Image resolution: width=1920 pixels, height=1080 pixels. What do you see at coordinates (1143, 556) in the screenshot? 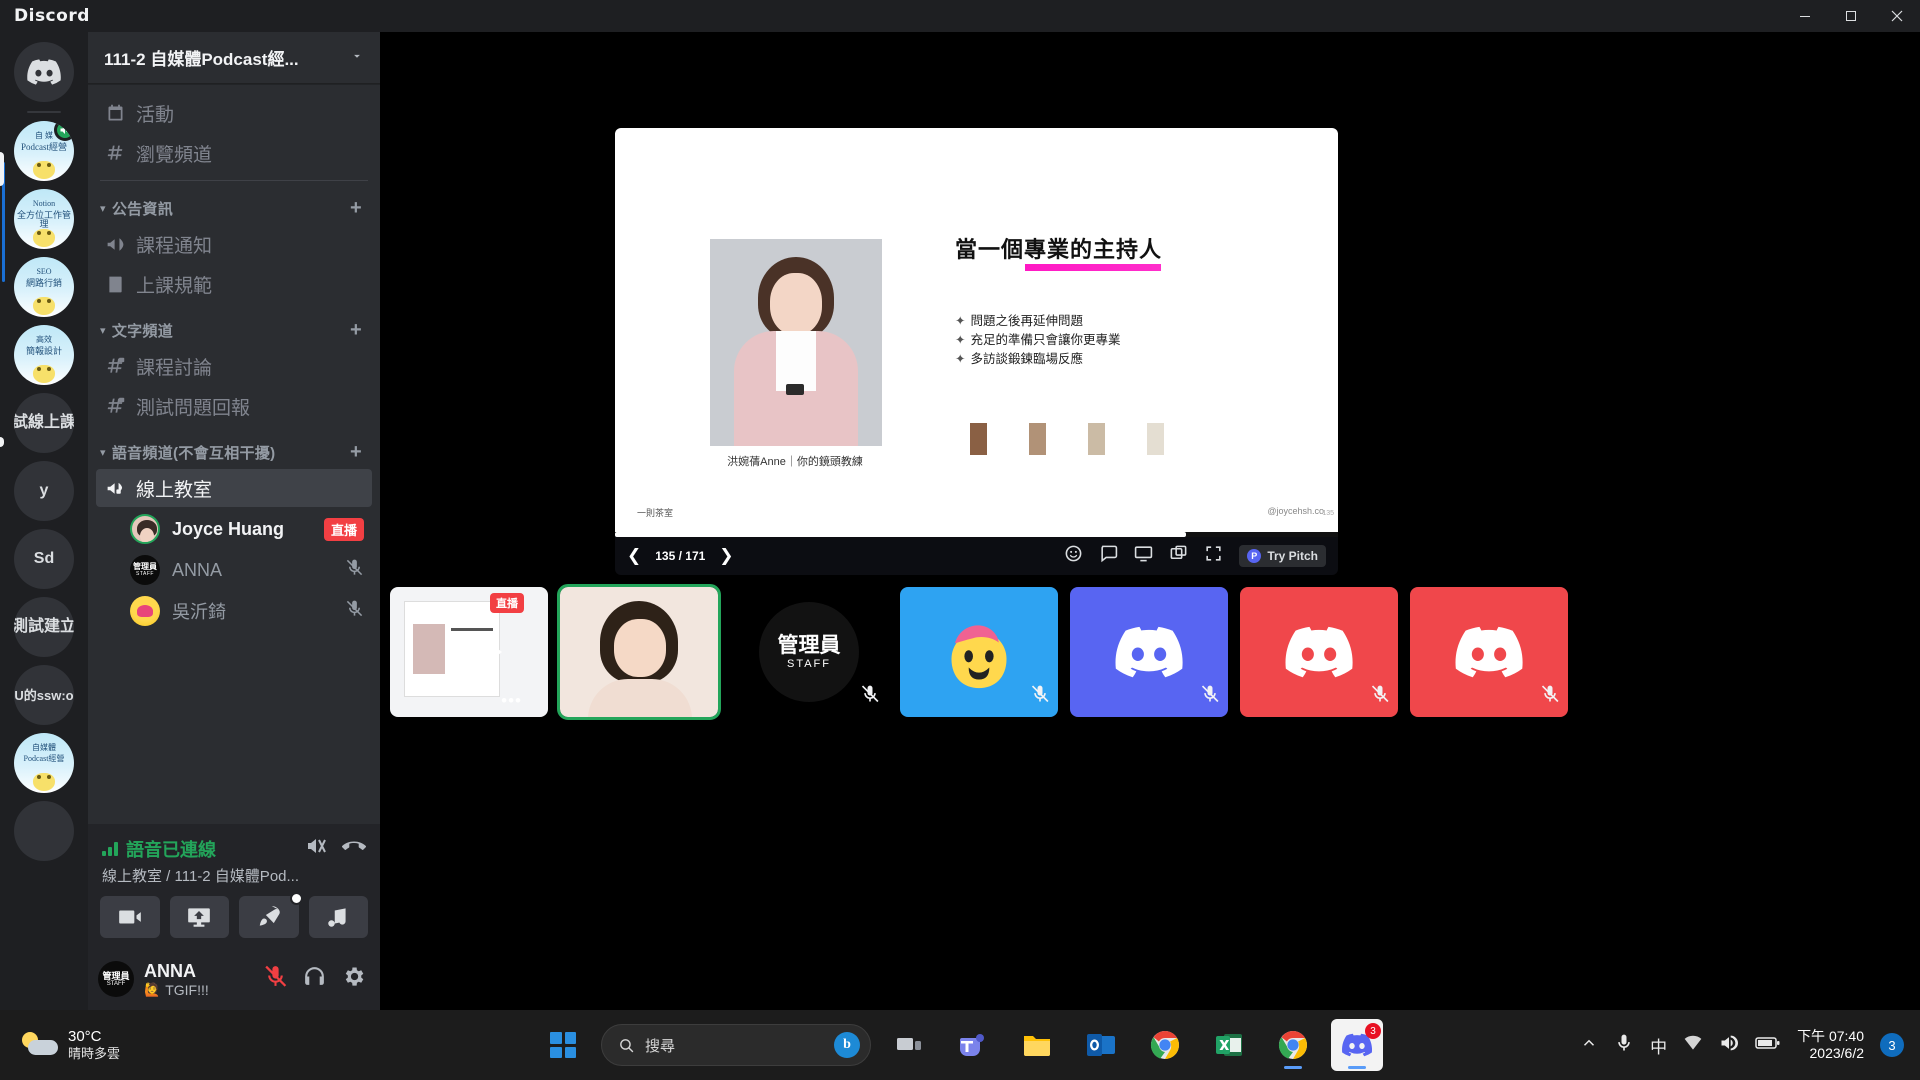
I see `monitor-icon` at bounding box center [1143, 556].